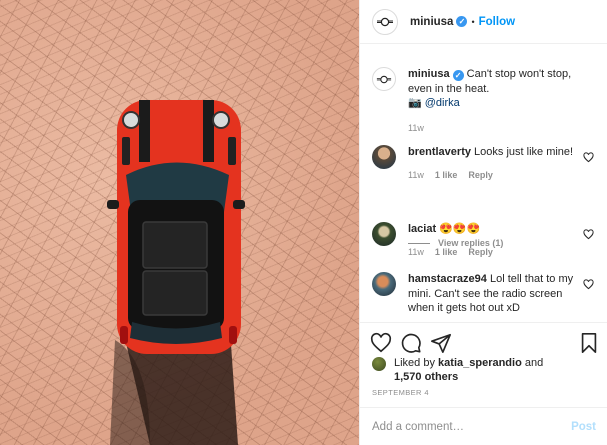 The width and height of the screenshot is (607, 445). I want to click on miniusa-avatar, so click(385, 21).